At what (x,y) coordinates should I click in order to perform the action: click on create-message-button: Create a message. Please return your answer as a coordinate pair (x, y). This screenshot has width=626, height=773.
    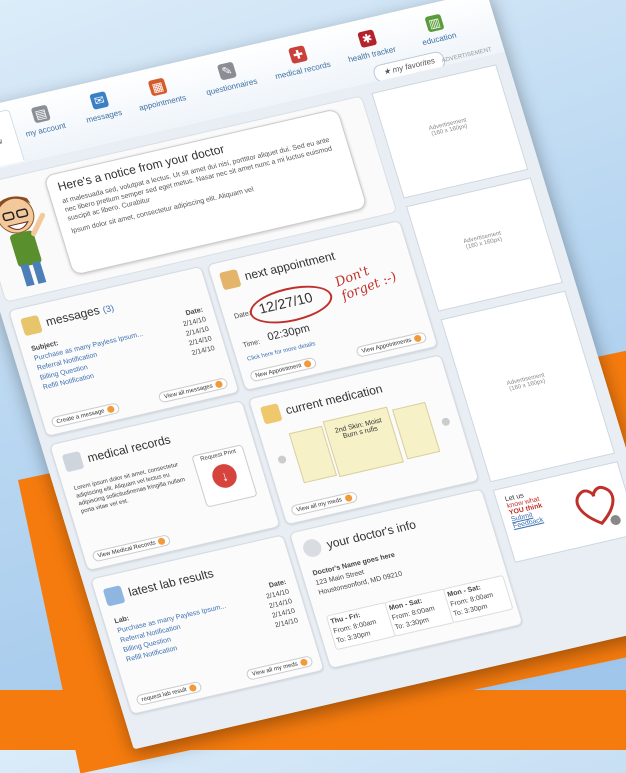
    Looking at the image, I should click on (85, 415).